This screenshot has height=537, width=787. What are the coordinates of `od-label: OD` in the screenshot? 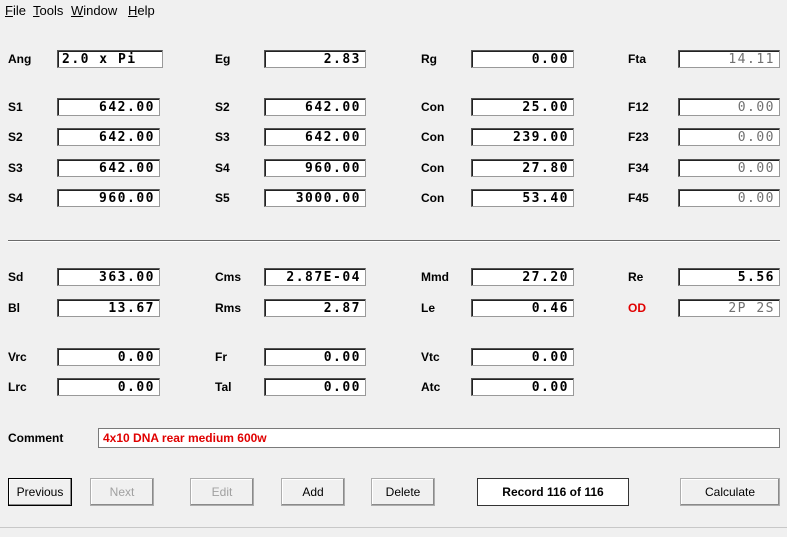 It's located at (637, 308).